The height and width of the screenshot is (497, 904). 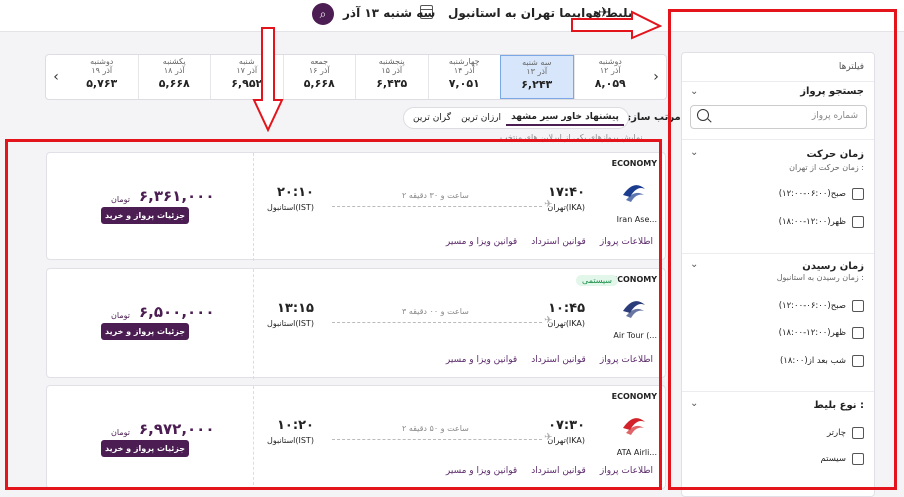 What do you see at coordinates (174, 61) in the screenshot?
I see `date-day: یکشنبه` at bounding box center [174, 61].